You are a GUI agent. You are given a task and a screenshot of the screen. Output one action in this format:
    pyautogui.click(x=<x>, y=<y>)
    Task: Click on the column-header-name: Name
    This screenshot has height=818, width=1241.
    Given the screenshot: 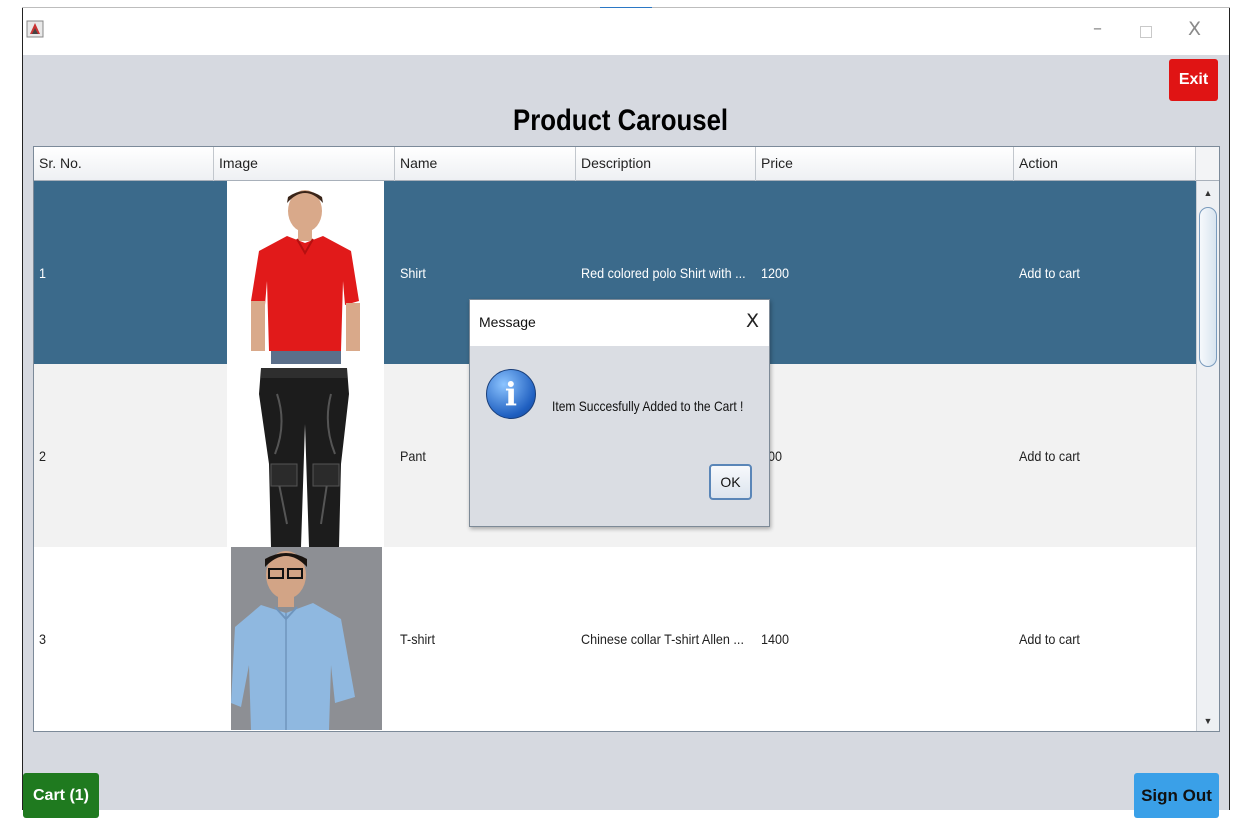 What is the action you would take?
    pyautogui.click(x=485, y=164)
    